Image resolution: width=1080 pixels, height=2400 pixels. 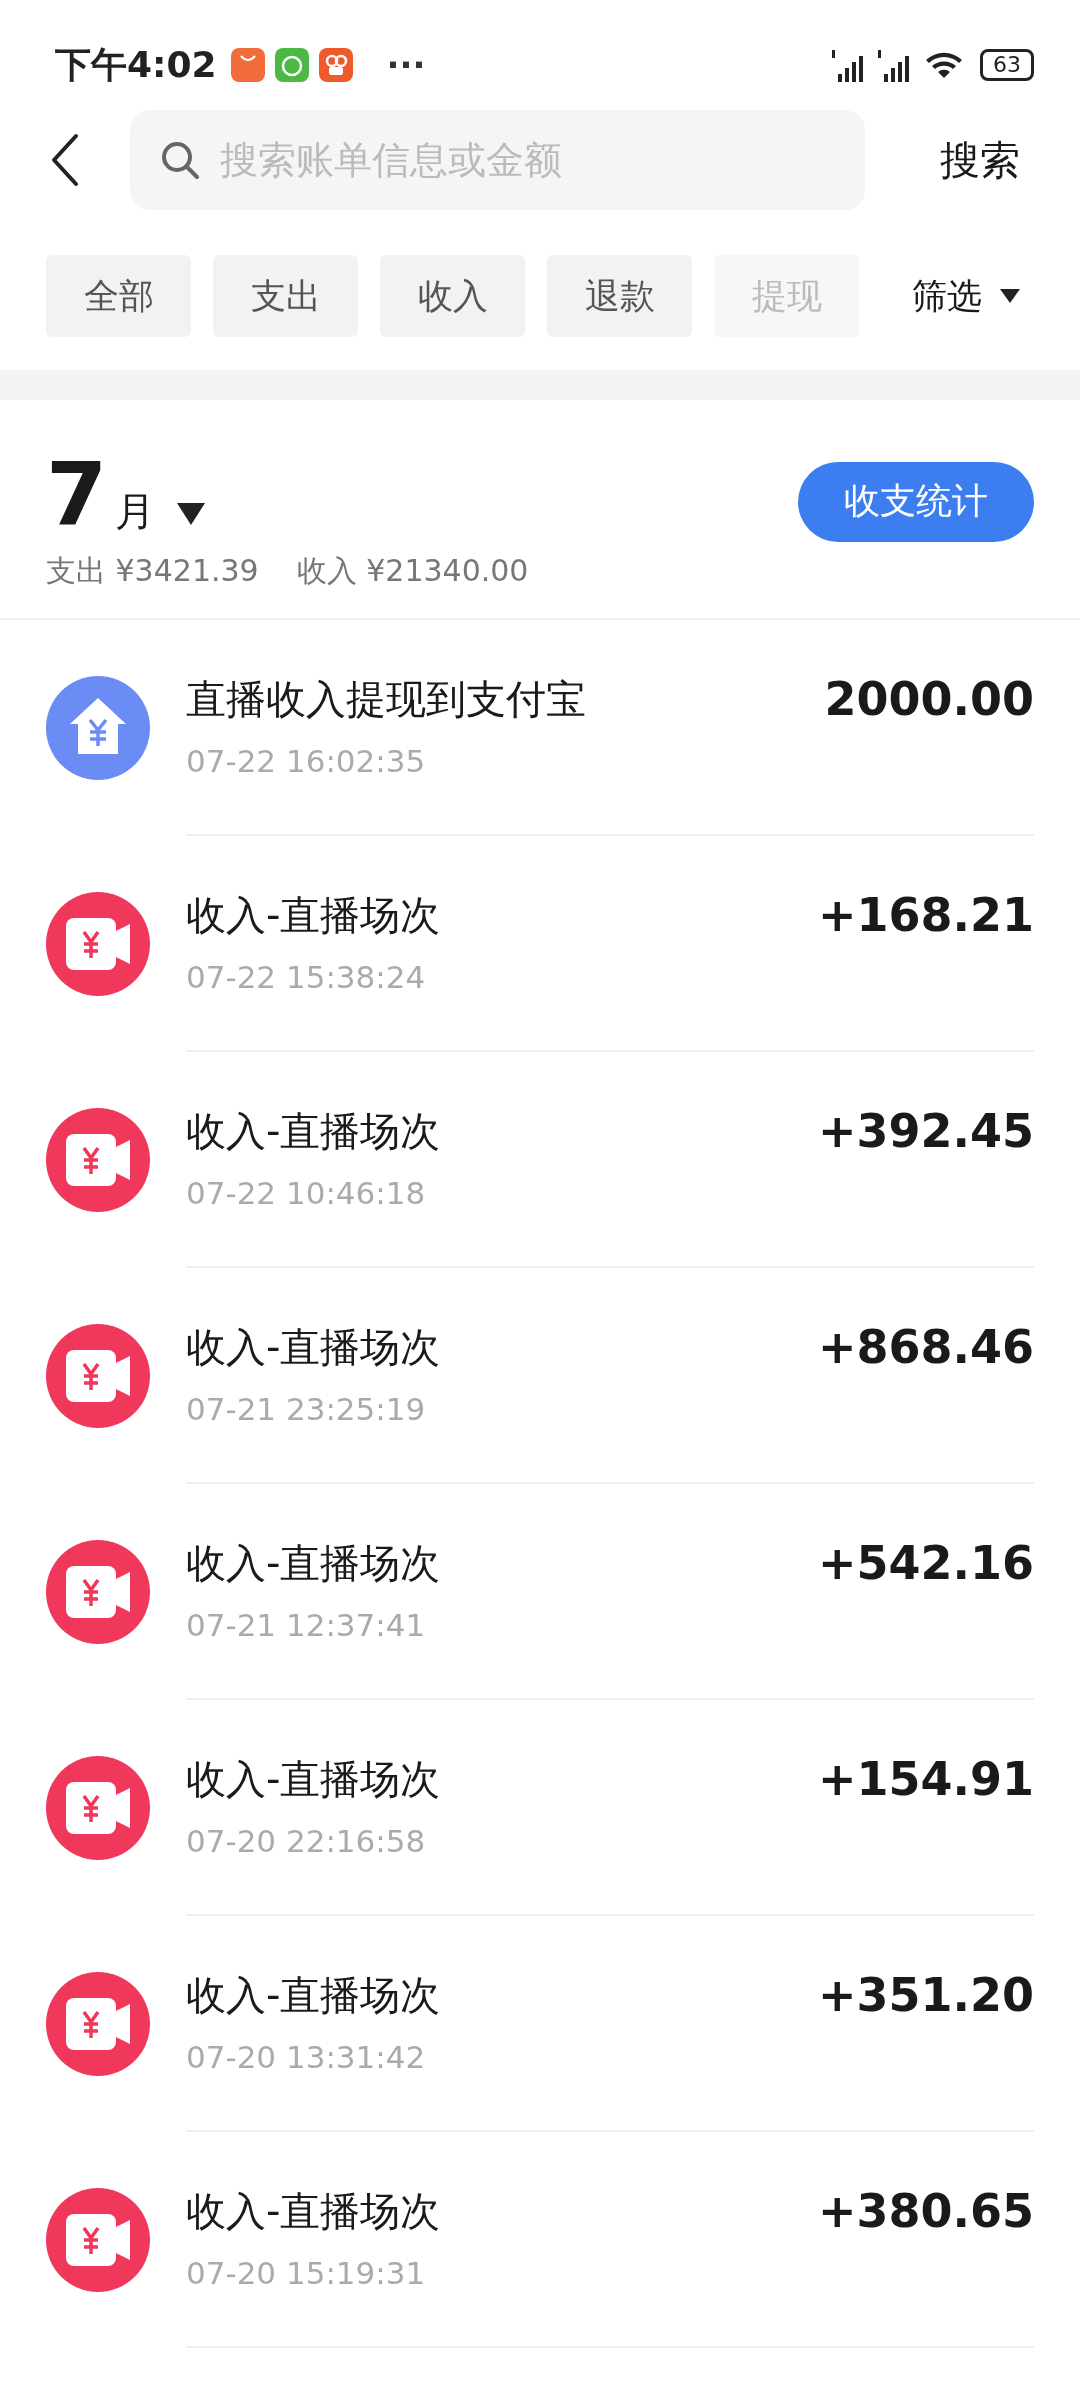 What do you see at coordinates (497, 160) in the screenshot?
I see `search-field: 搜索账单信息或金额` at bounding box center [497, 160].